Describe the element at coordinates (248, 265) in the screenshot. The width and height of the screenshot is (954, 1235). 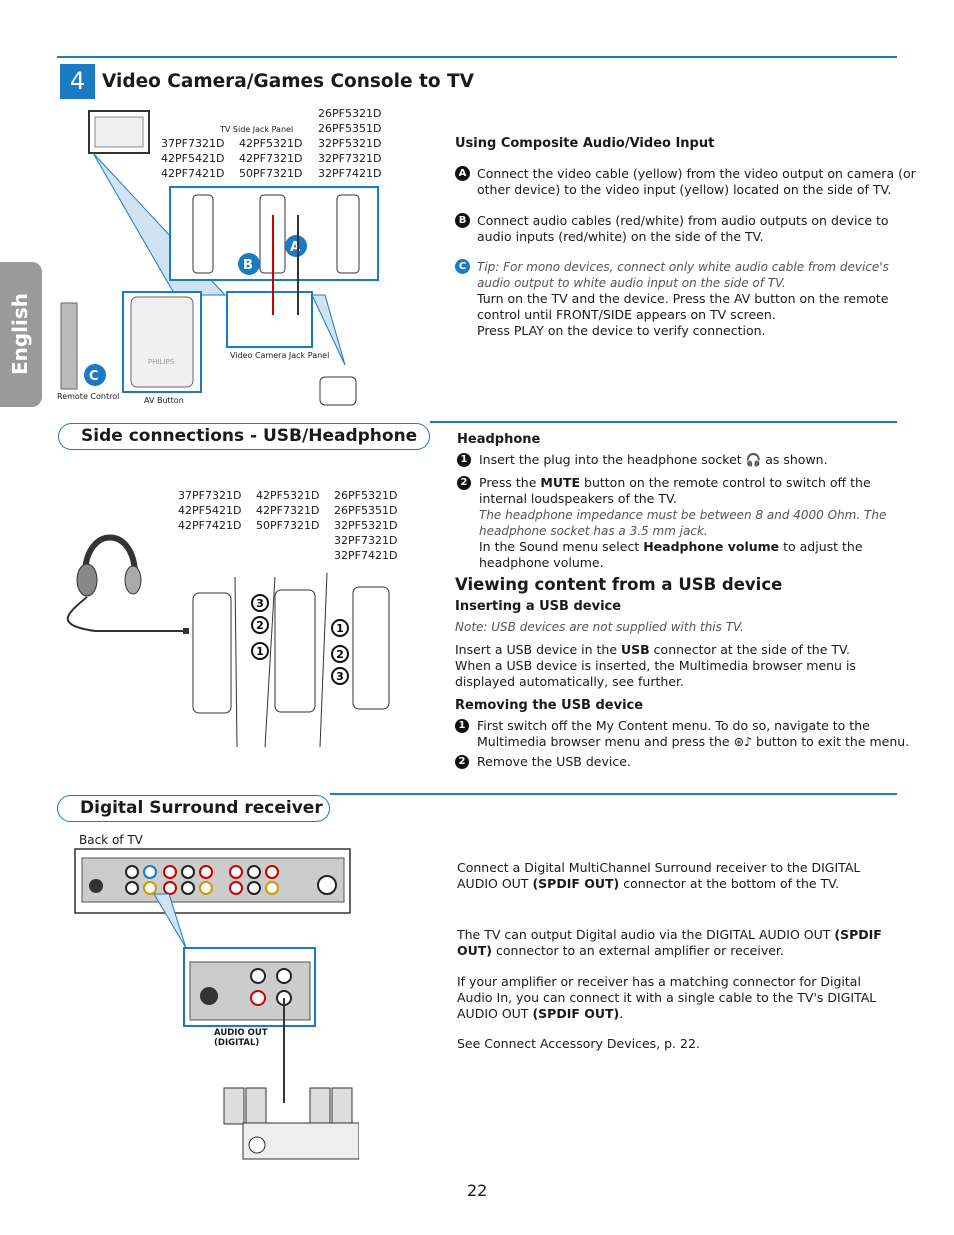
I see `svg-text: B` at that location.